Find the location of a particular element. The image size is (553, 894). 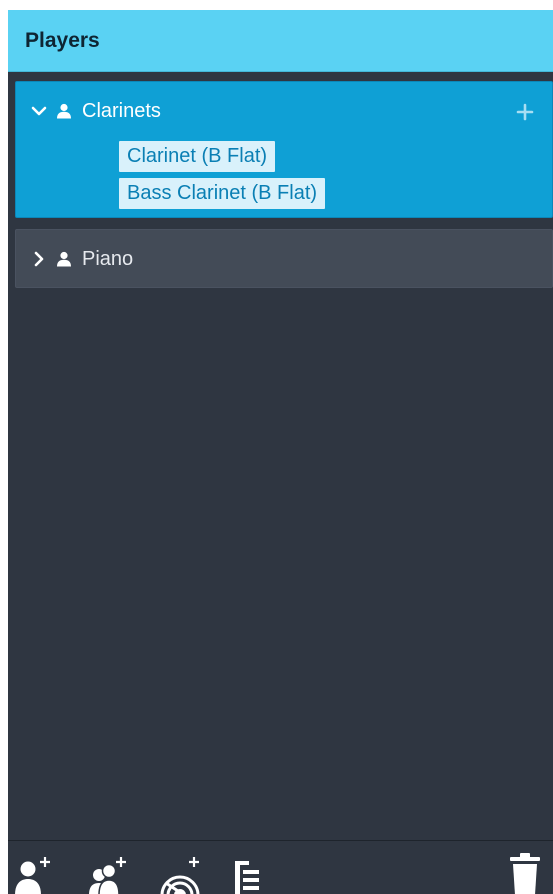

instrument-chip-clarinet: Clarinet (B Flat) is located at coordinates (197, 156).